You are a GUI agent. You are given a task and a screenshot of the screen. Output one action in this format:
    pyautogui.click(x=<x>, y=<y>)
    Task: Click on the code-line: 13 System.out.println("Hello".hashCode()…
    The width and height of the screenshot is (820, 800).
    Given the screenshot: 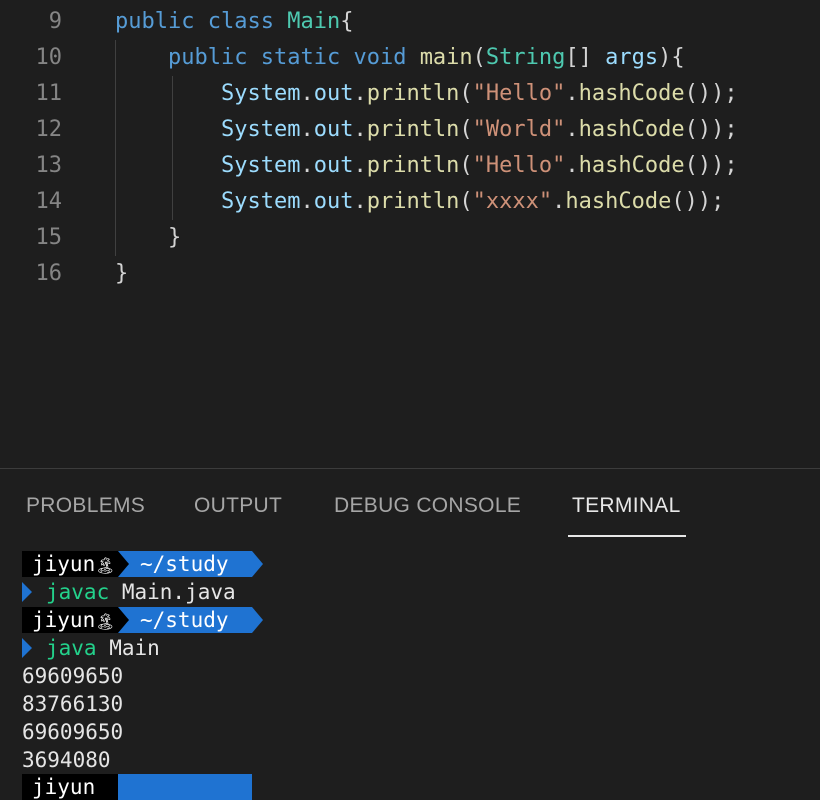 What is the action you would take?
    pyautogui.click(x=410, y=166)
    